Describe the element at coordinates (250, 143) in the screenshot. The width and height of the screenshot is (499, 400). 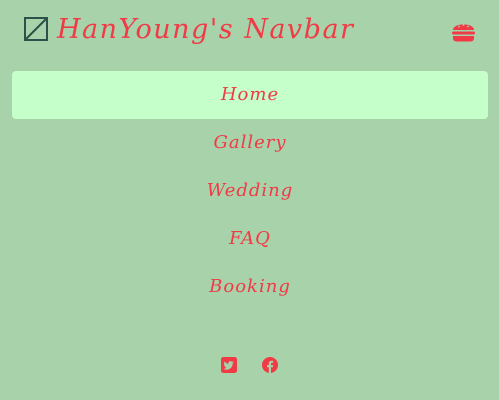
I see `menu-item-gallery: Gallery` at that location.